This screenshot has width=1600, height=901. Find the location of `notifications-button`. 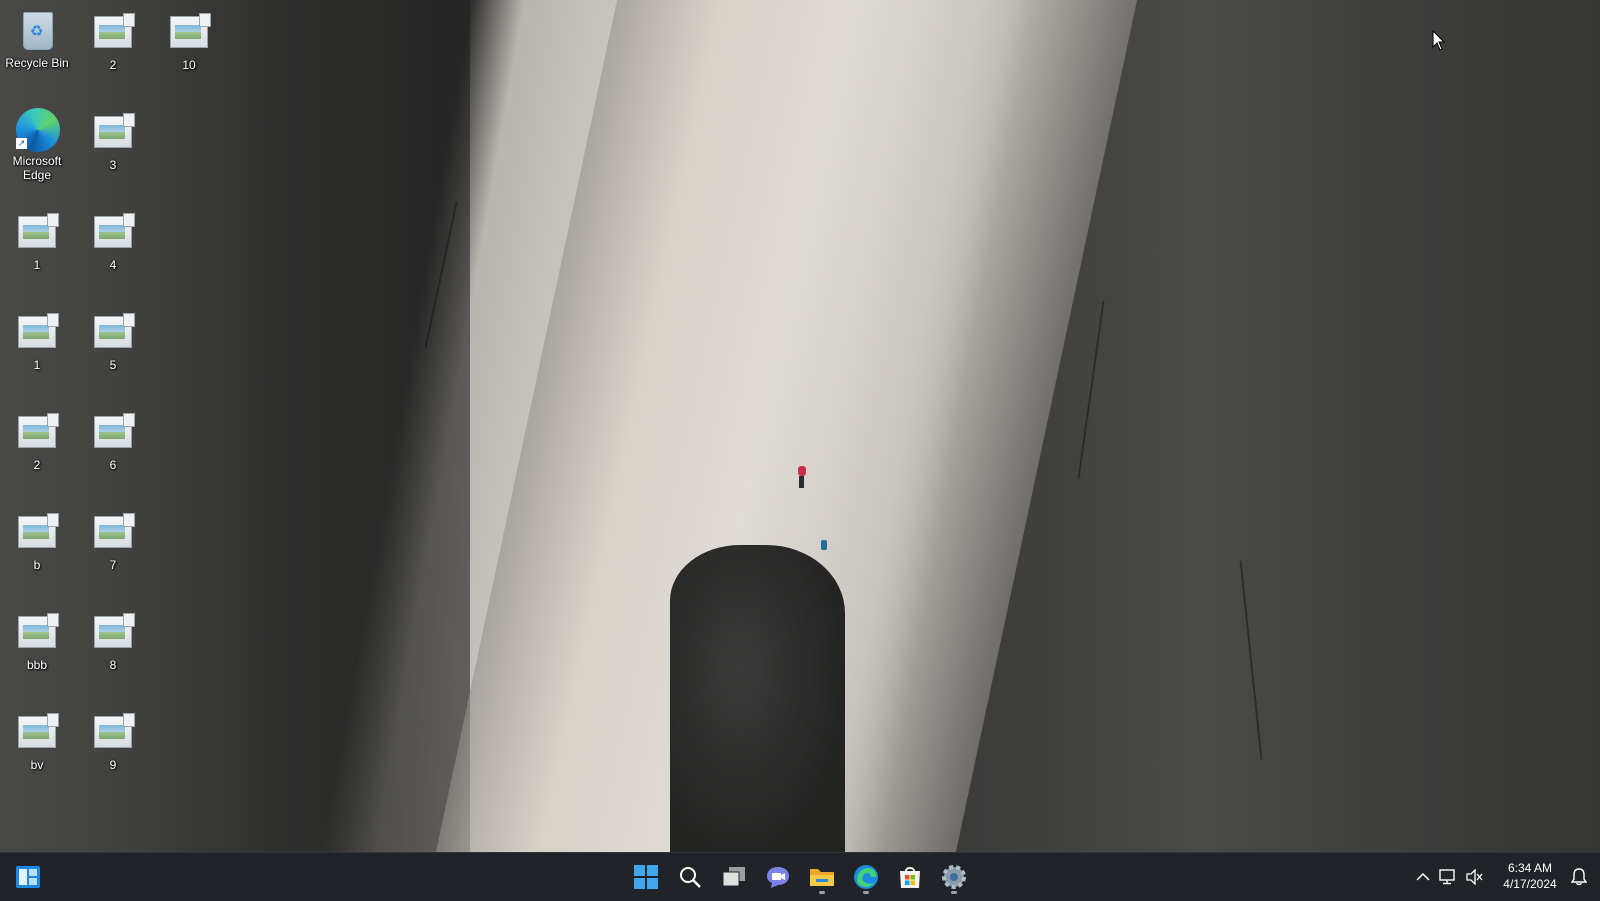

notifications-button is located at coordinates (1579, 877).